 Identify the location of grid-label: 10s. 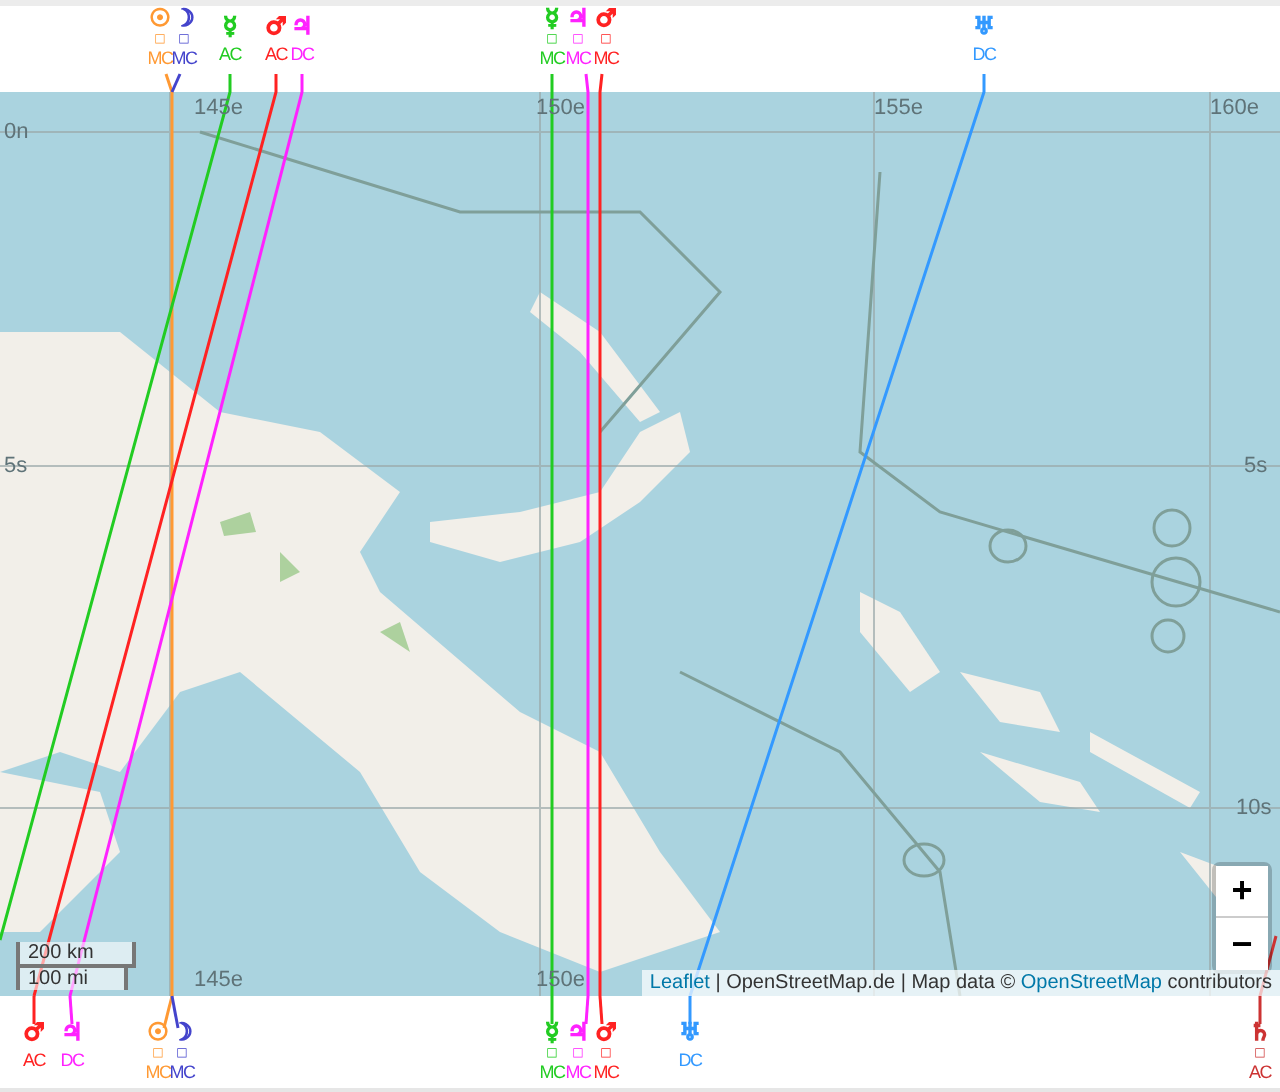
(1254, 808).